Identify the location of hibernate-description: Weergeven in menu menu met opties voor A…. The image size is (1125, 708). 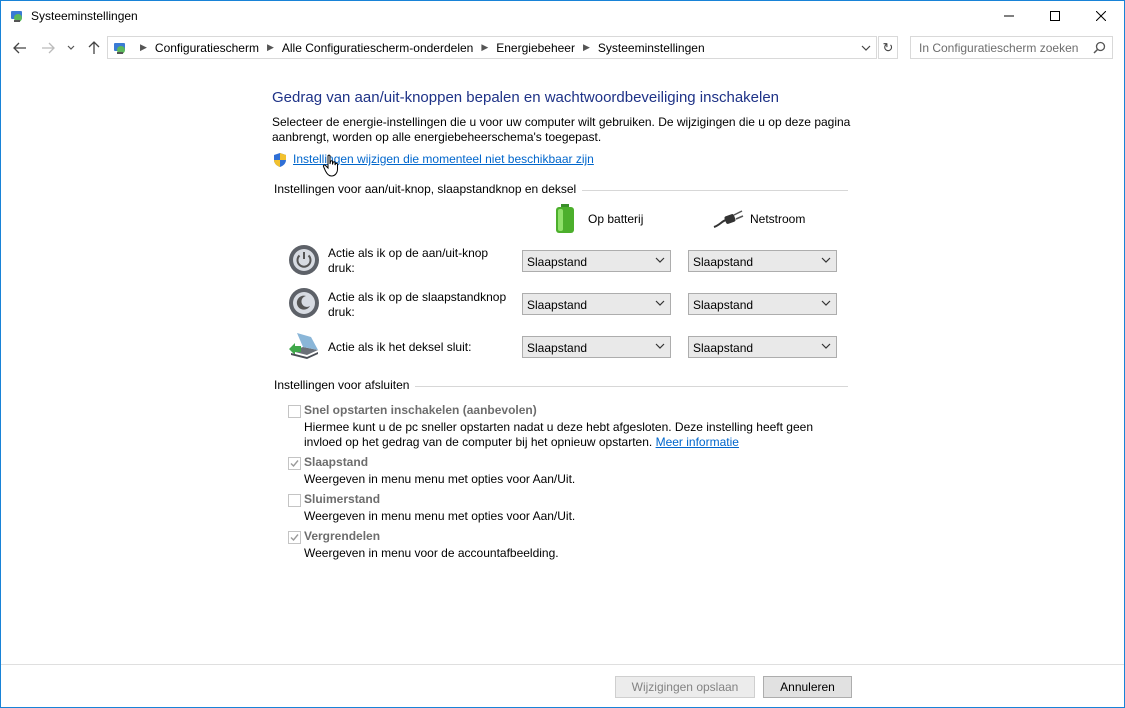
(440, 516).